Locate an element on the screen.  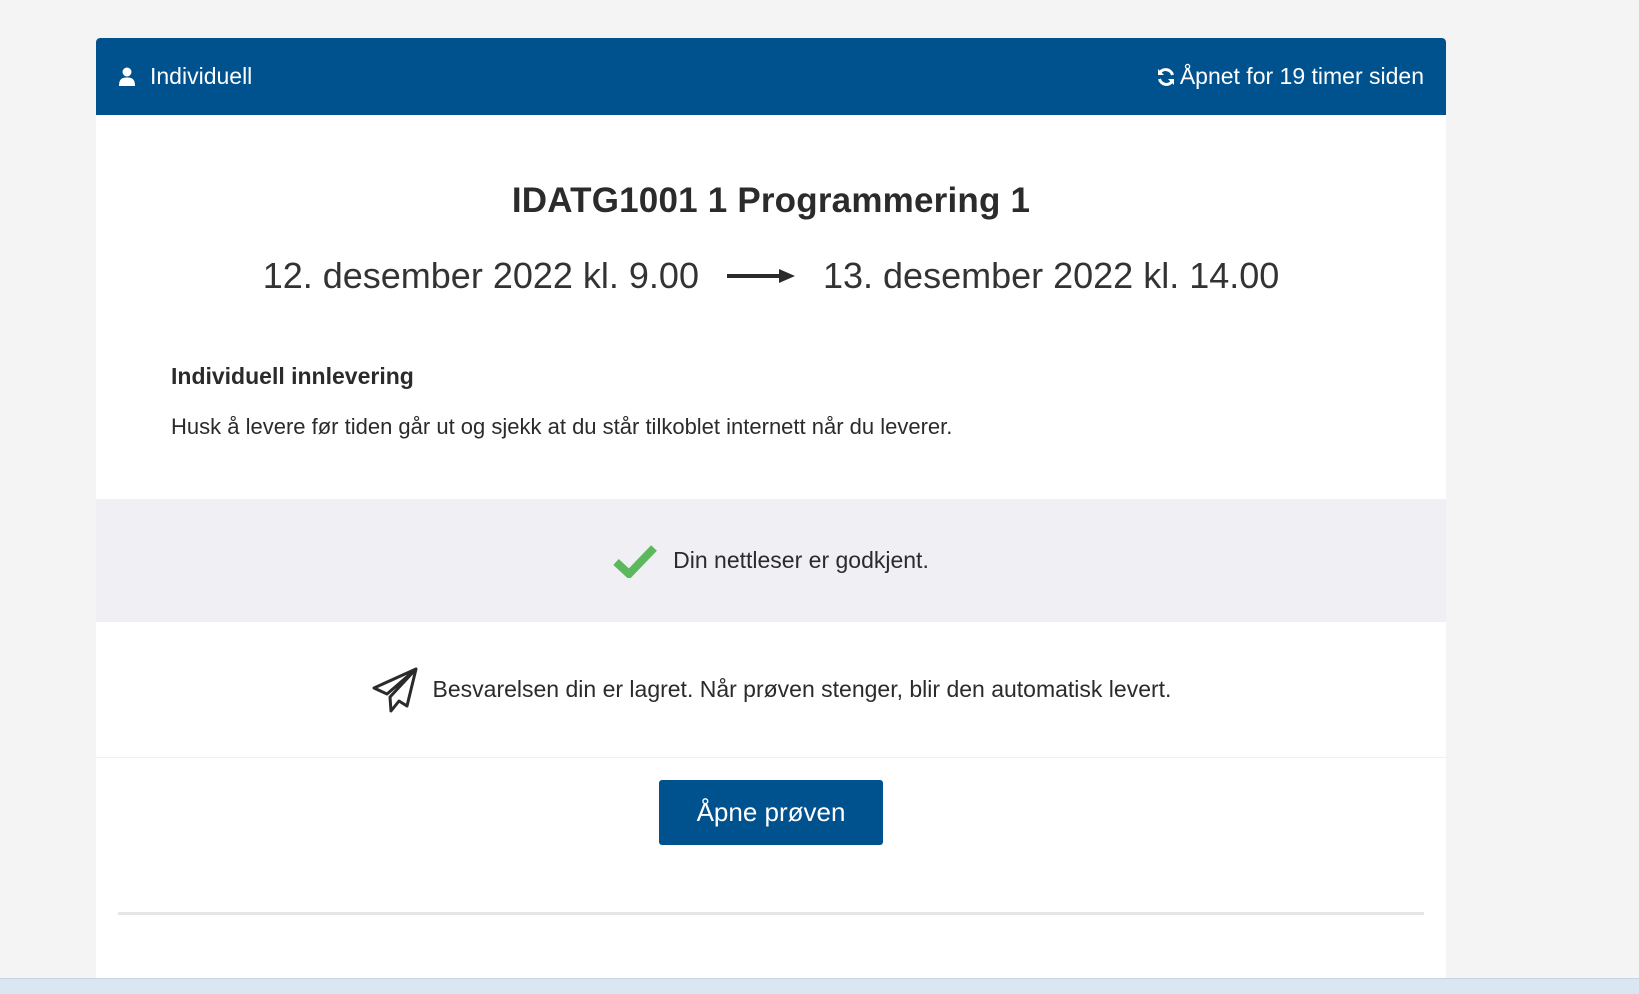
browser-check-banner: Din nettleser er godkjent. is located at coordinates (771, 560).